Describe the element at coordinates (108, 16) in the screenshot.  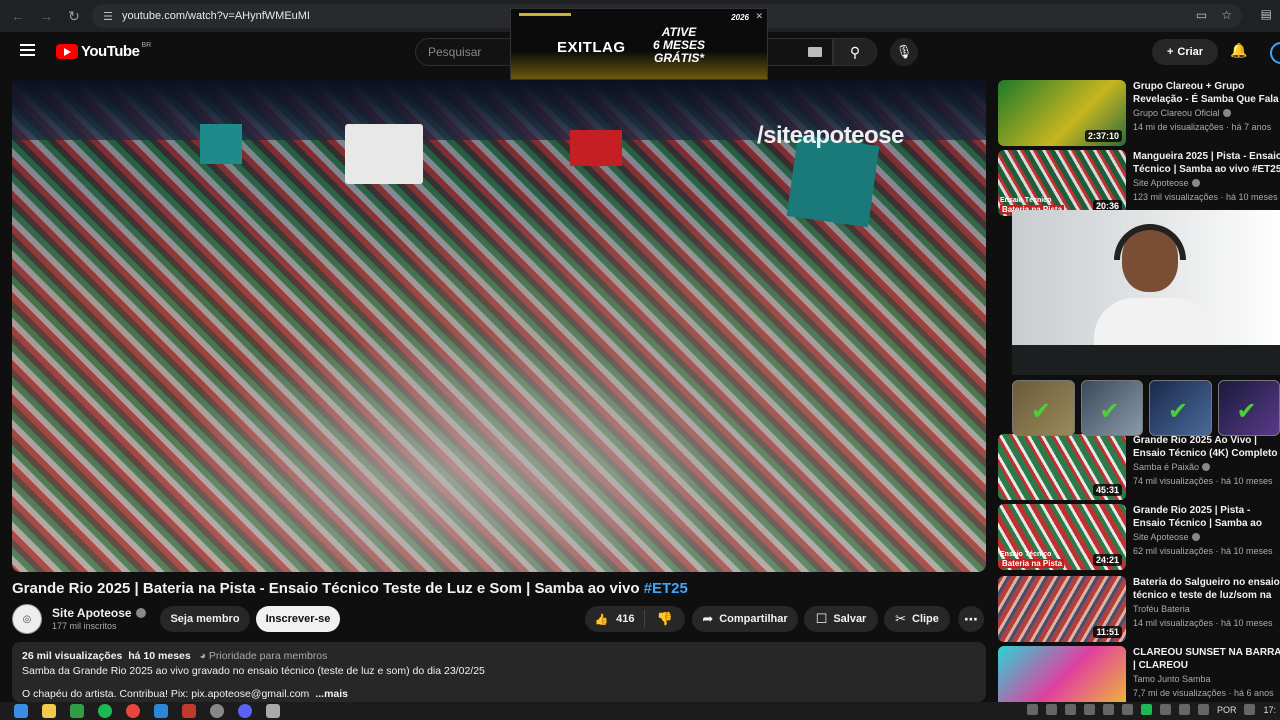
I see `site-info-icon: ☰` at that location.